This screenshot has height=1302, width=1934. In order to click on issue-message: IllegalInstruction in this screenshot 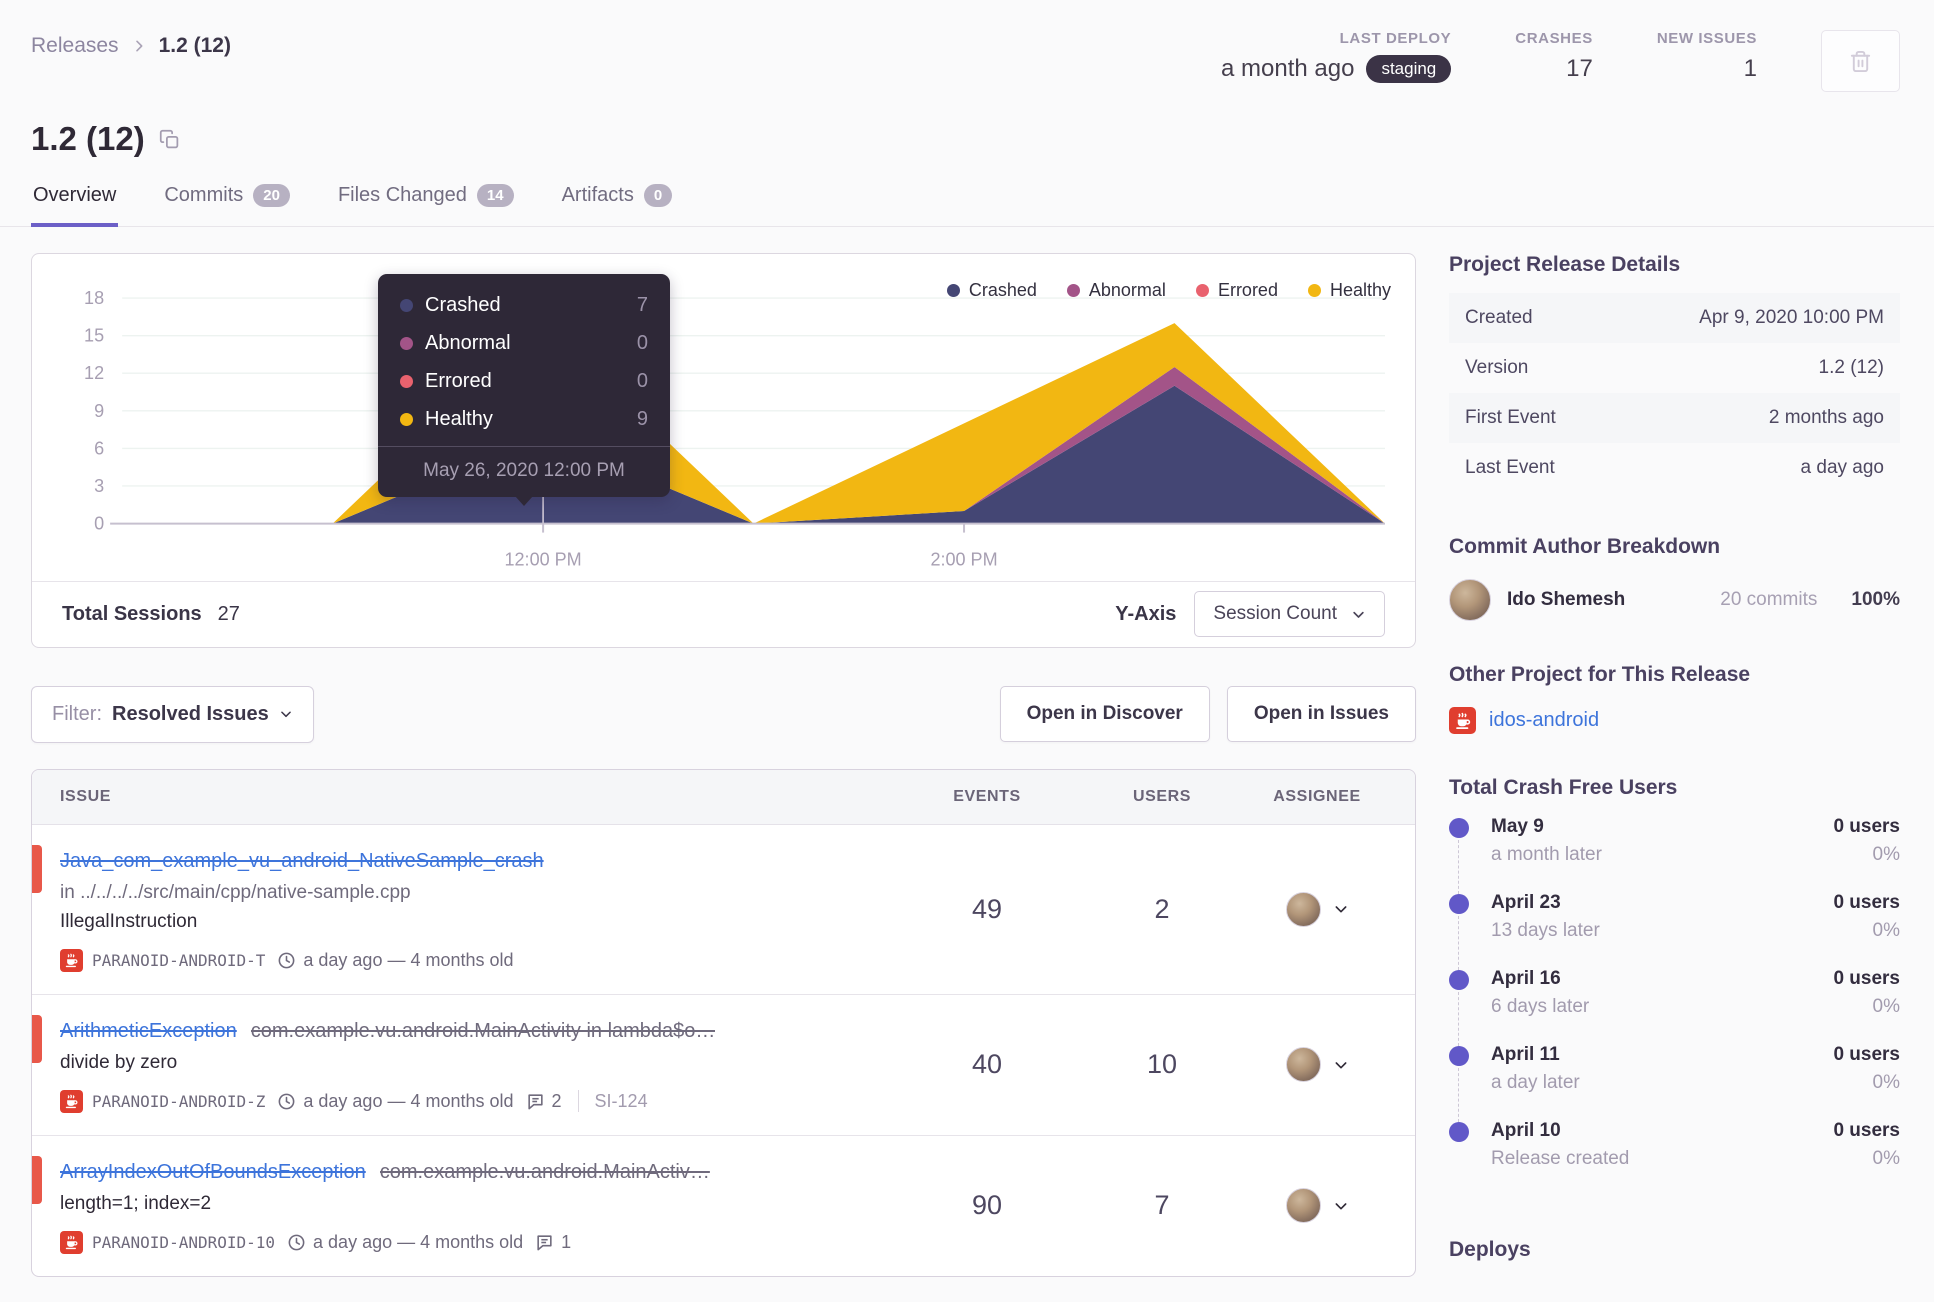, I will do `click(129, 921)`.